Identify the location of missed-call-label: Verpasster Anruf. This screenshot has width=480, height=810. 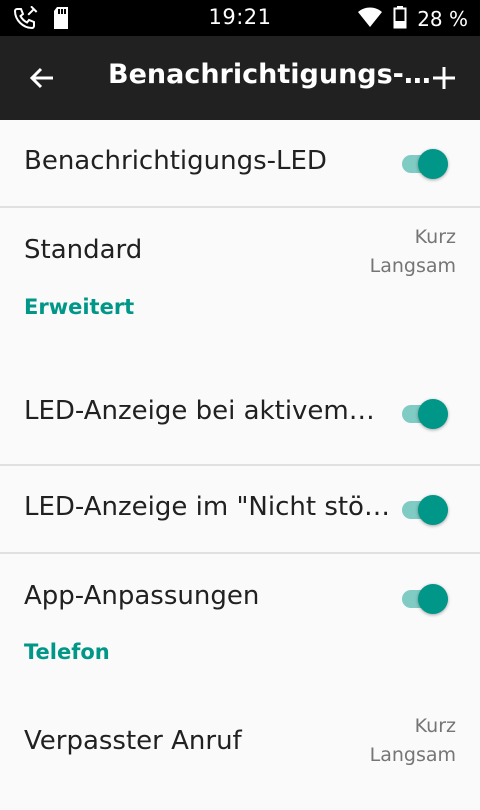
(133, 741).